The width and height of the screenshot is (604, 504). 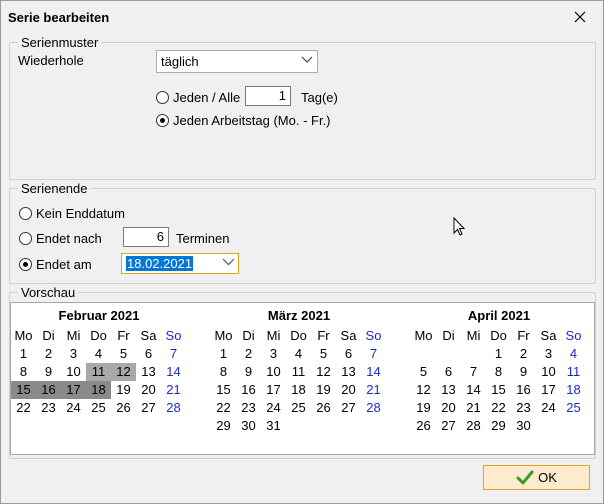 I want to click on close-button, so click(x=580, y=17).